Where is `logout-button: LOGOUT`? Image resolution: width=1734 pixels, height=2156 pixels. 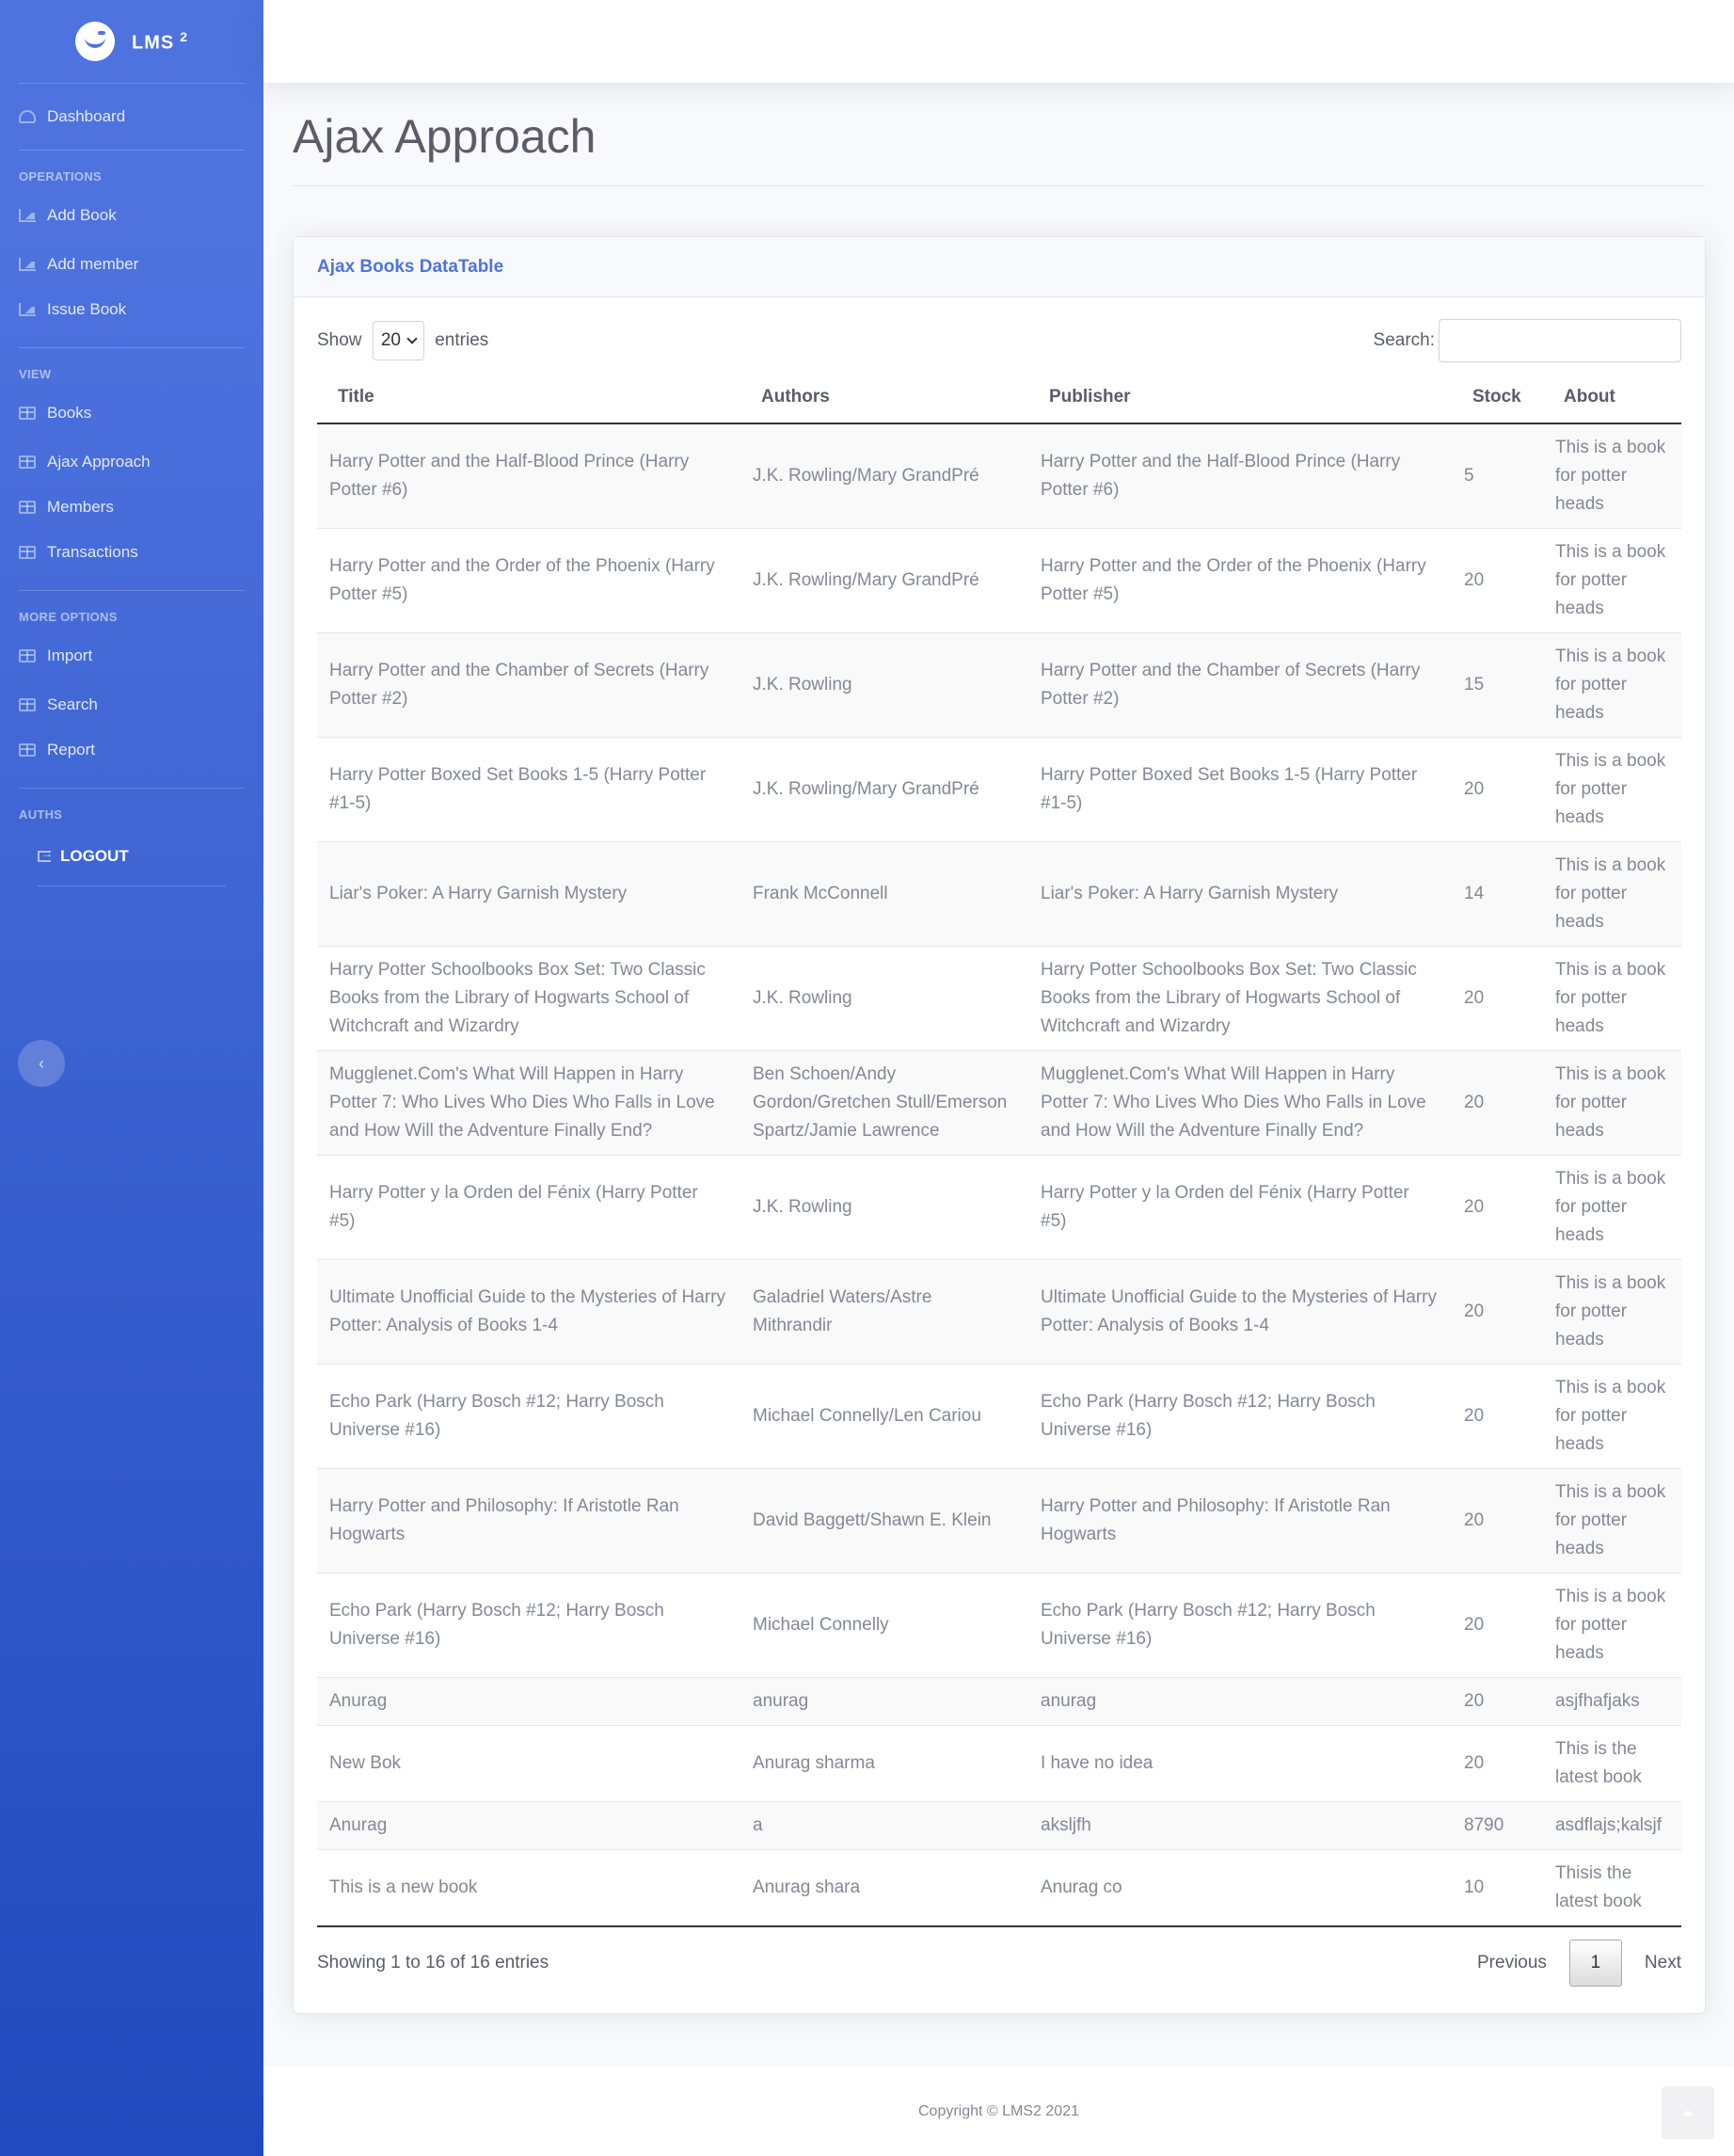
logout-button: LOGOUT is located at coordinates (132, 856).